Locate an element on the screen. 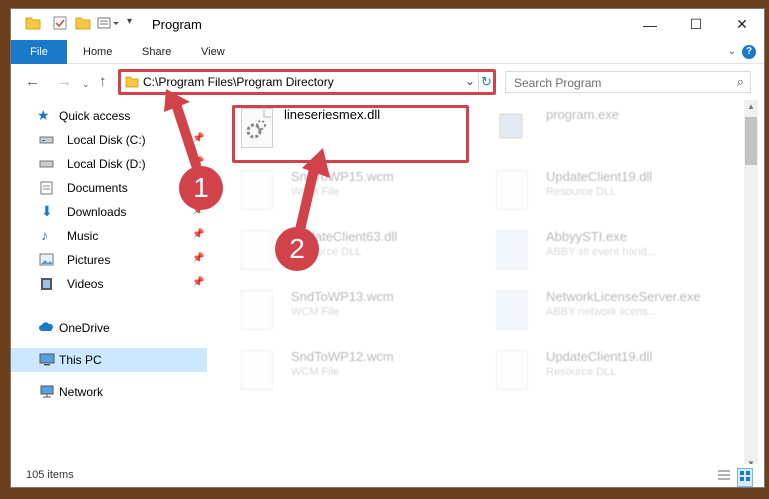 The width and height of the screenshot is (769, 499). callout-2: 2 is located at coordinates (297, 249).